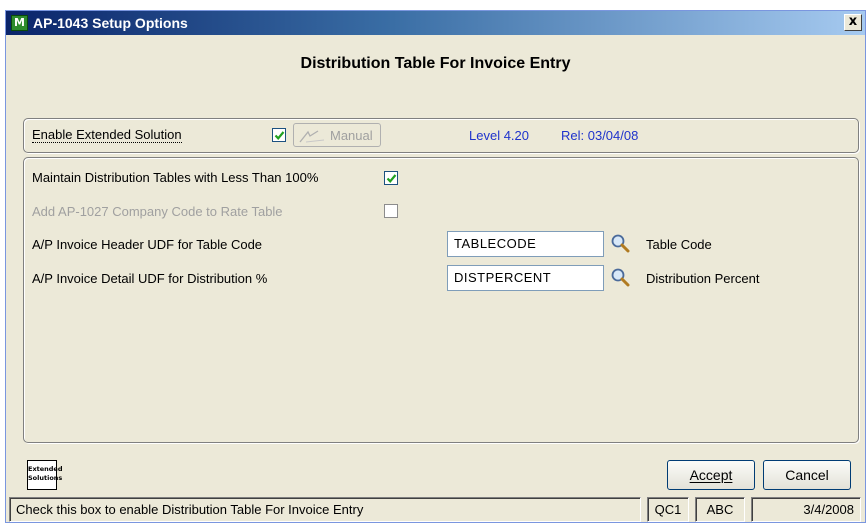 This screenshot has height=527, width=867. What do you see at coordinates (351, 135) in the screenshot?
I see `manual-button-label: Manual` at bounding box center [351, 135].